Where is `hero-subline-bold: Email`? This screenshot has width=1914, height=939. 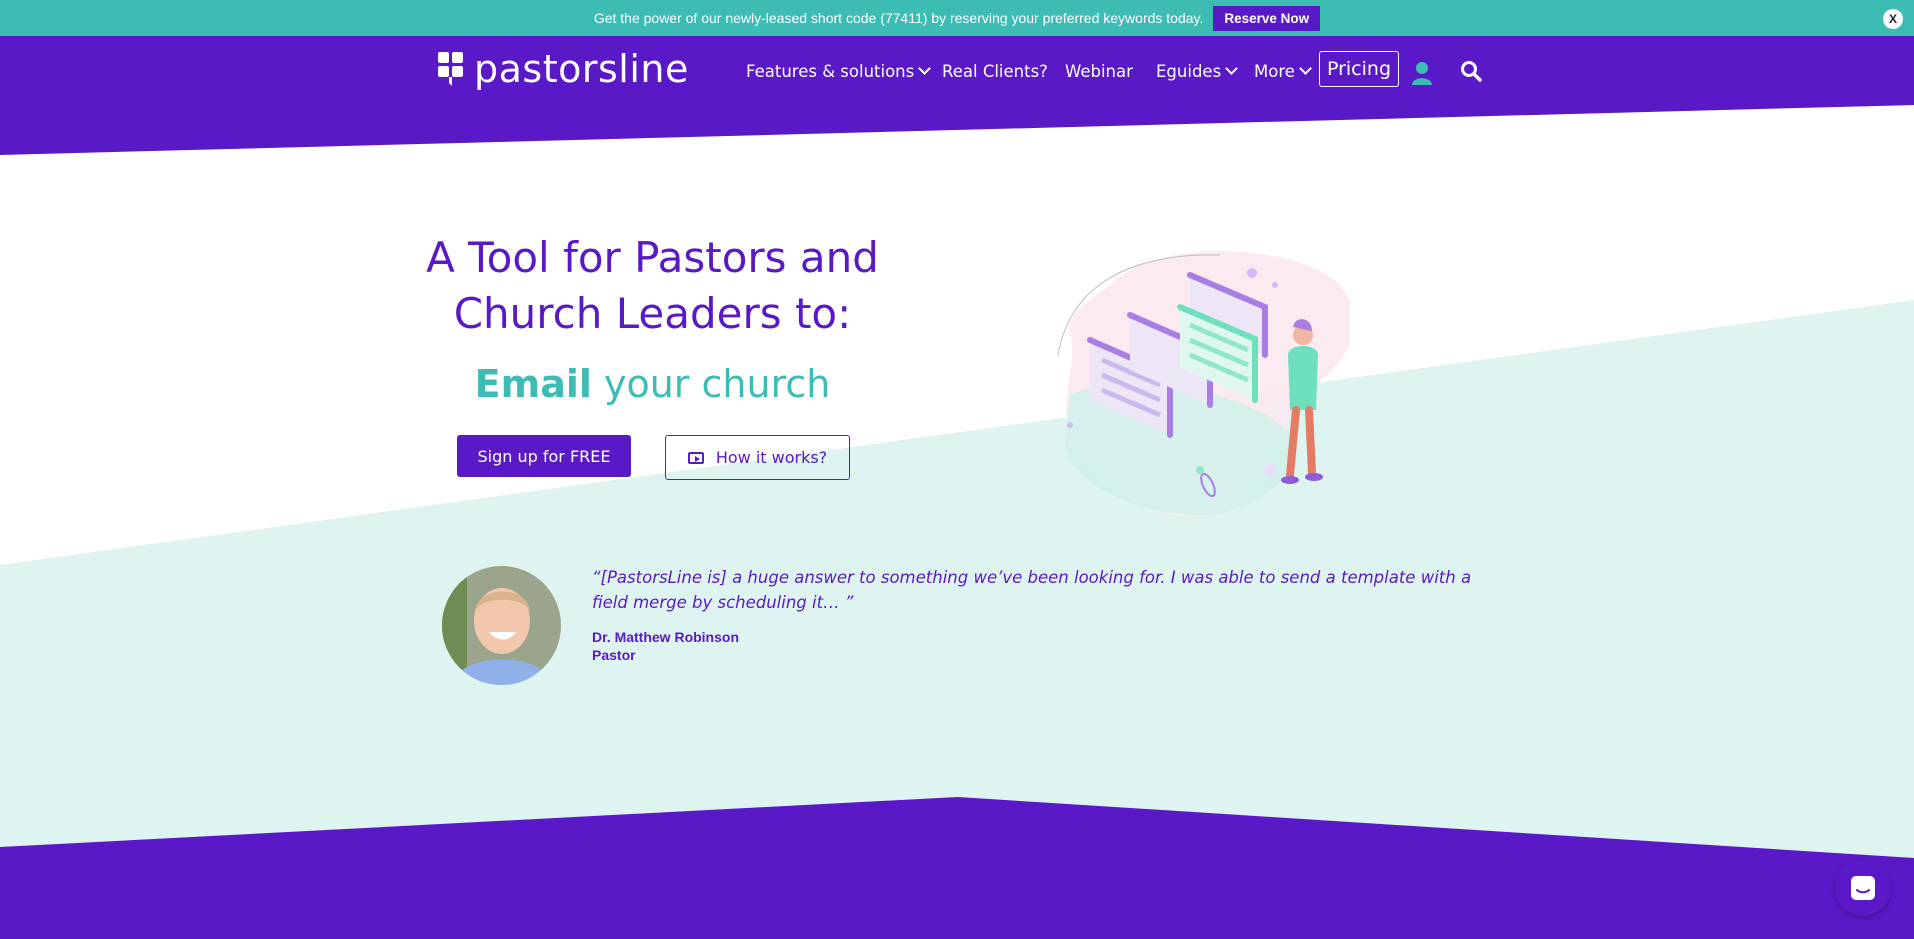 hero-subline-bold: Email is located at coordinates (533, 384).